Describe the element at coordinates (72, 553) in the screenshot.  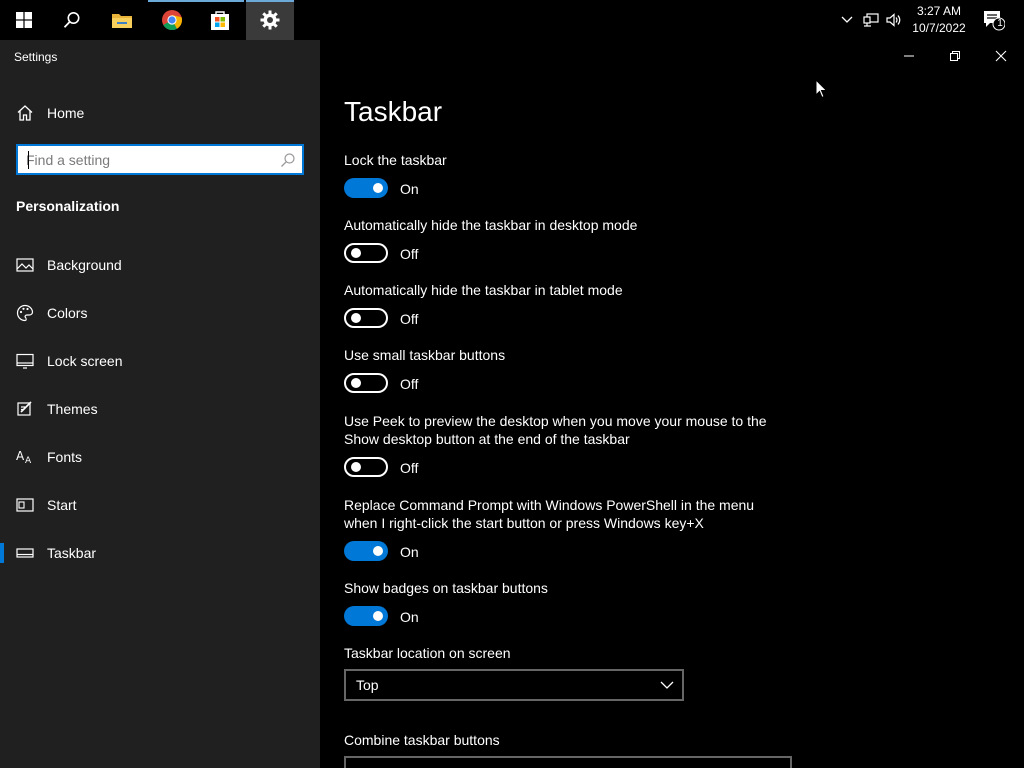
I see `sidebar-item-label: Taskbar` at that location.